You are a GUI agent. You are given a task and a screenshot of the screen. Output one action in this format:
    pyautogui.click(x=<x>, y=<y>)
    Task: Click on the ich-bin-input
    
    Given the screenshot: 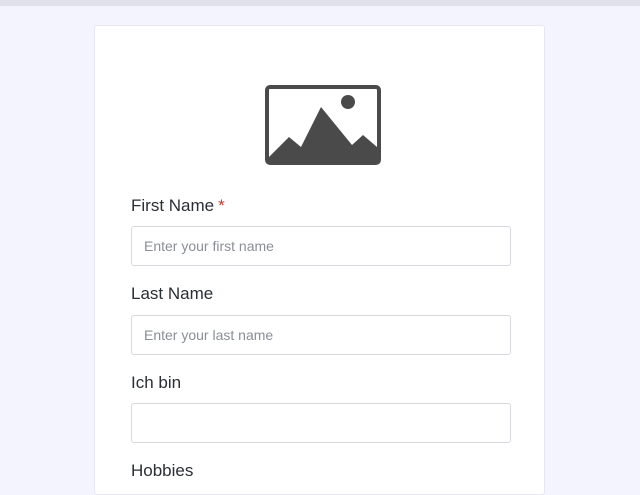 What is the action you would take?
    pyautogui.click(x=321, y=423)
    